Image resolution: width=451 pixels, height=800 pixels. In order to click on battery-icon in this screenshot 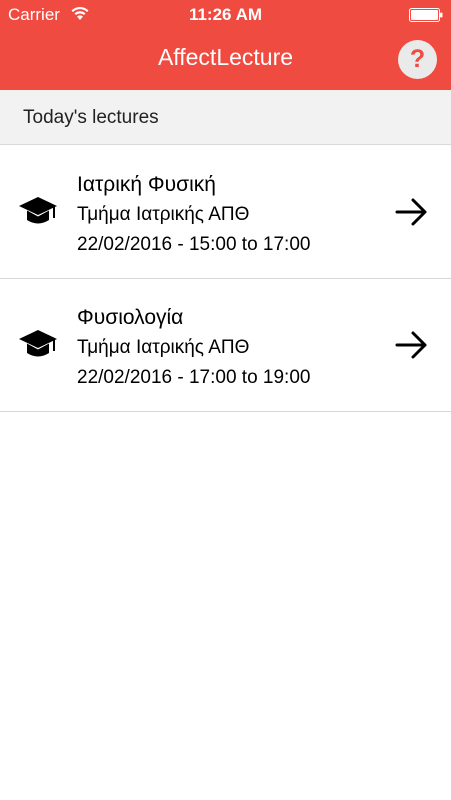, I will do `click(426, 15)`.